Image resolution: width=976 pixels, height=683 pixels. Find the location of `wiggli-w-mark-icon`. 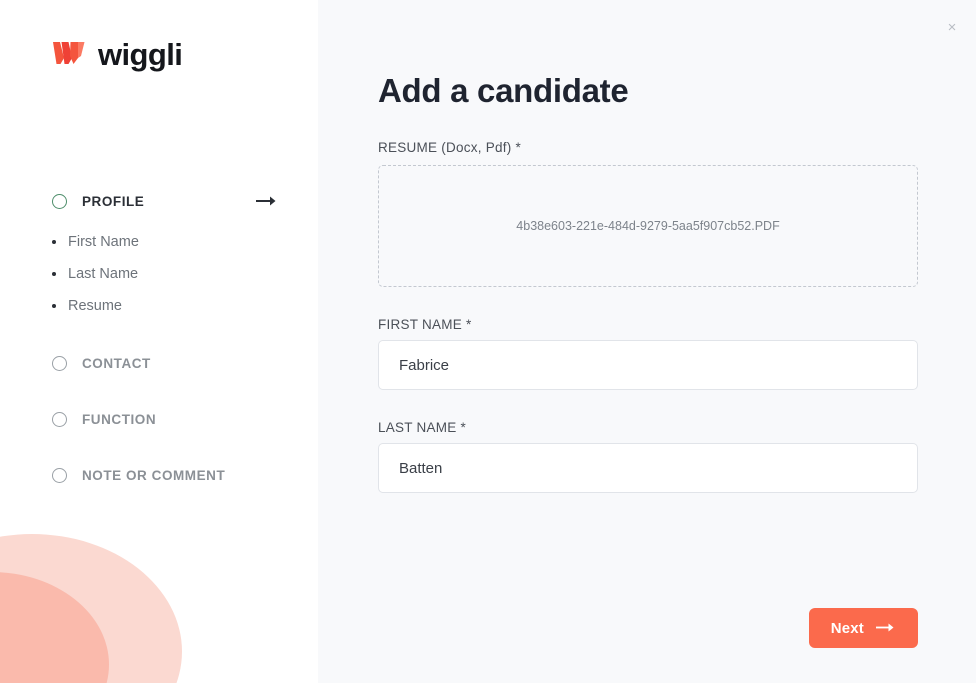

wiggli-w-mark-icon is located at coordinates (69, 54).